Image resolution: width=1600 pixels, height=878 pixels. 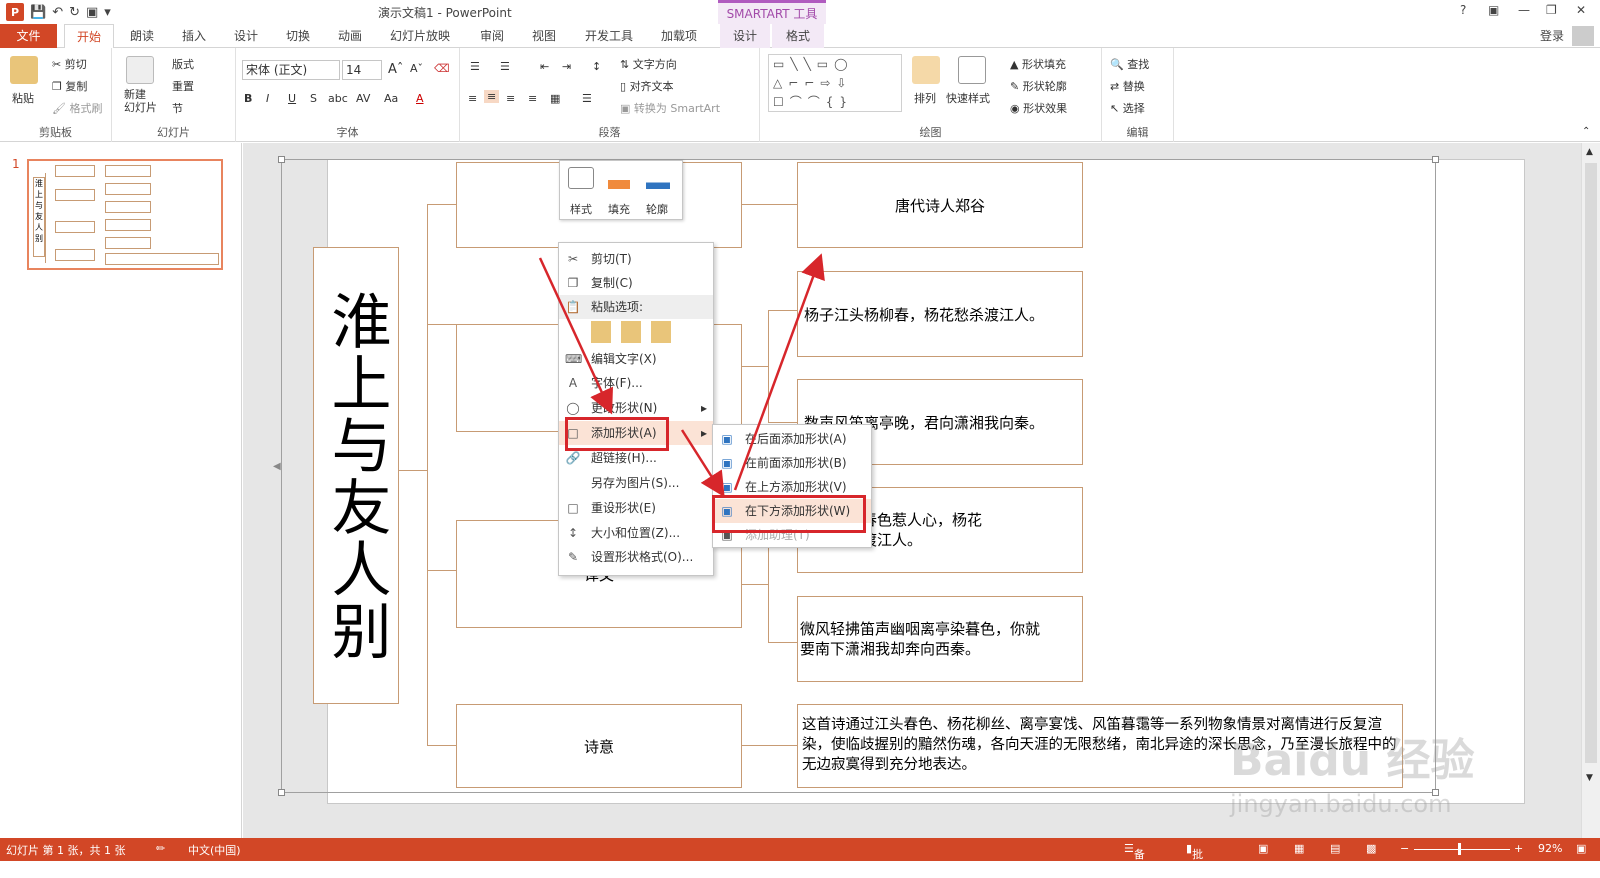 I want to click on annotation-arrows, so click(x=681, y=375).